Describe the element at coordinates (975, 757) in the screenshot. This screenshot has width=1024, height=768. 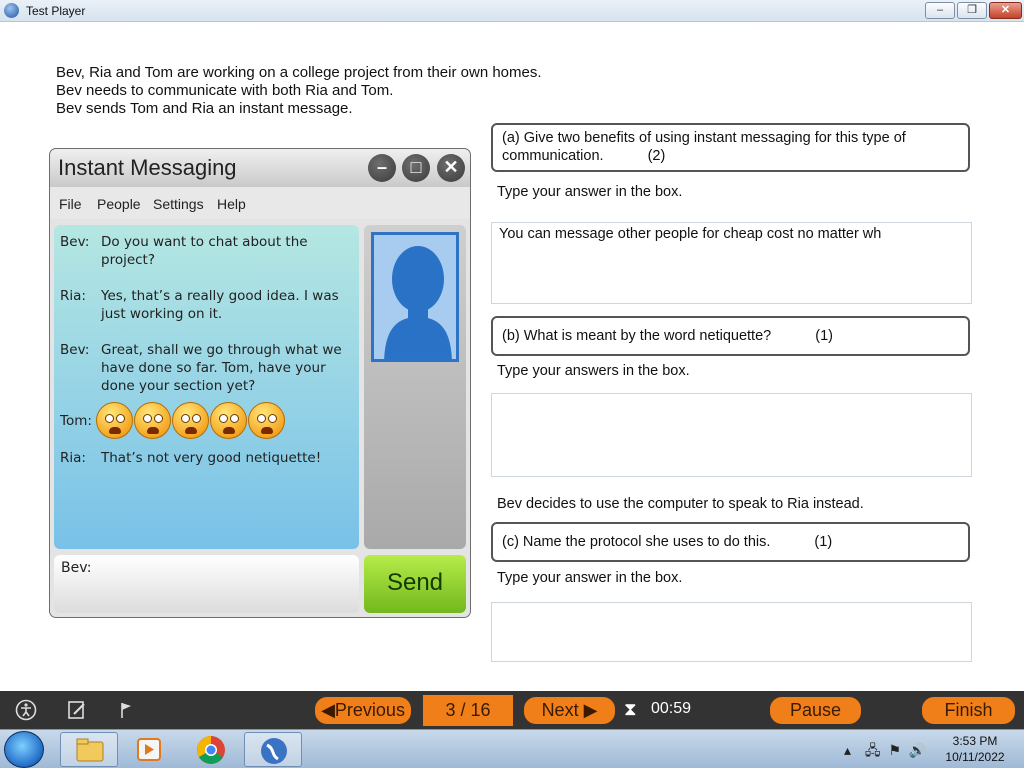
I see `clock-date: 10/11/2022` at that location.